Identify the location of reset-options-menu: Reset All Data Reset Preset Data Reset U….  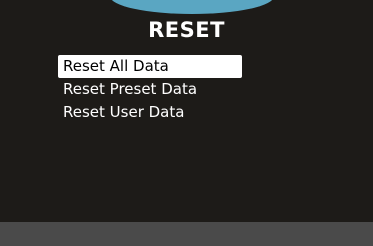
(150, 89).